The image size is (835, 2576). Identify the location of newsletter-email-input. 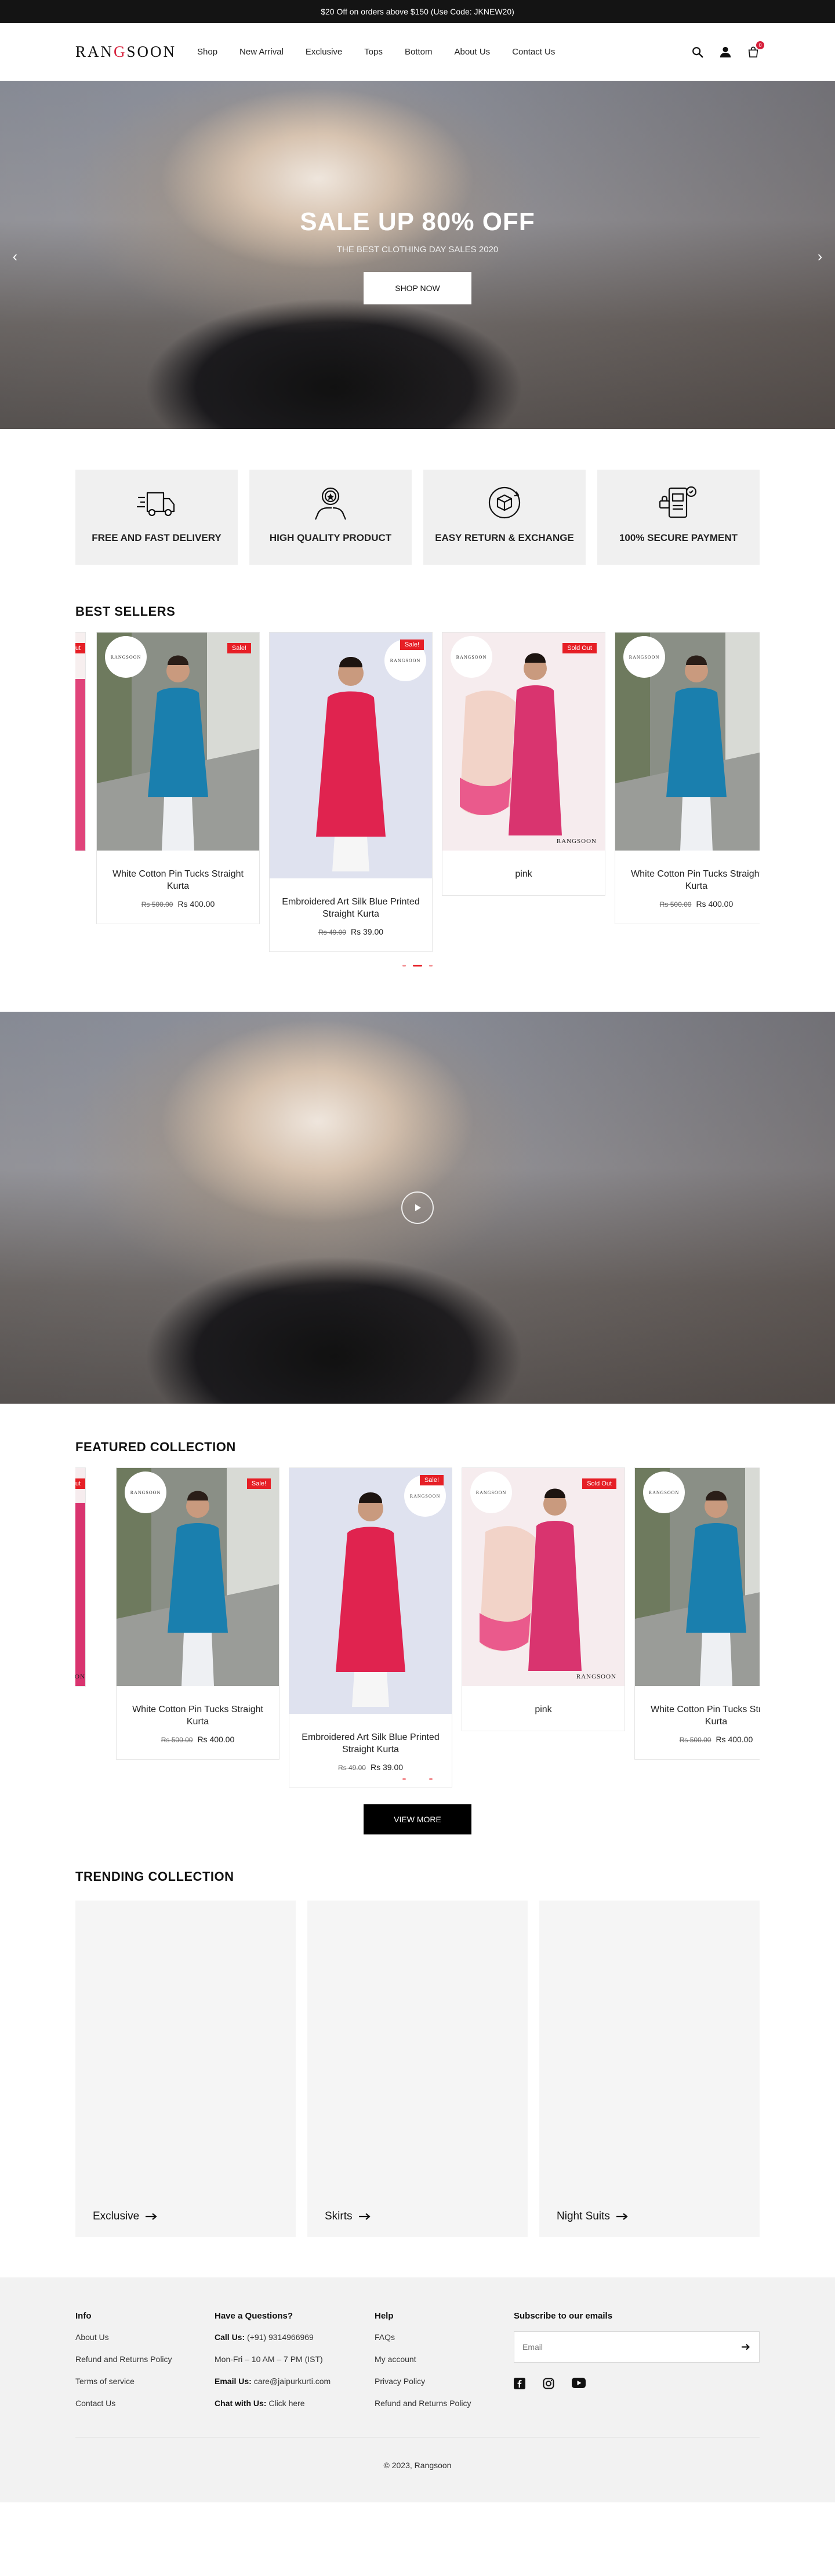
(623, 2347).